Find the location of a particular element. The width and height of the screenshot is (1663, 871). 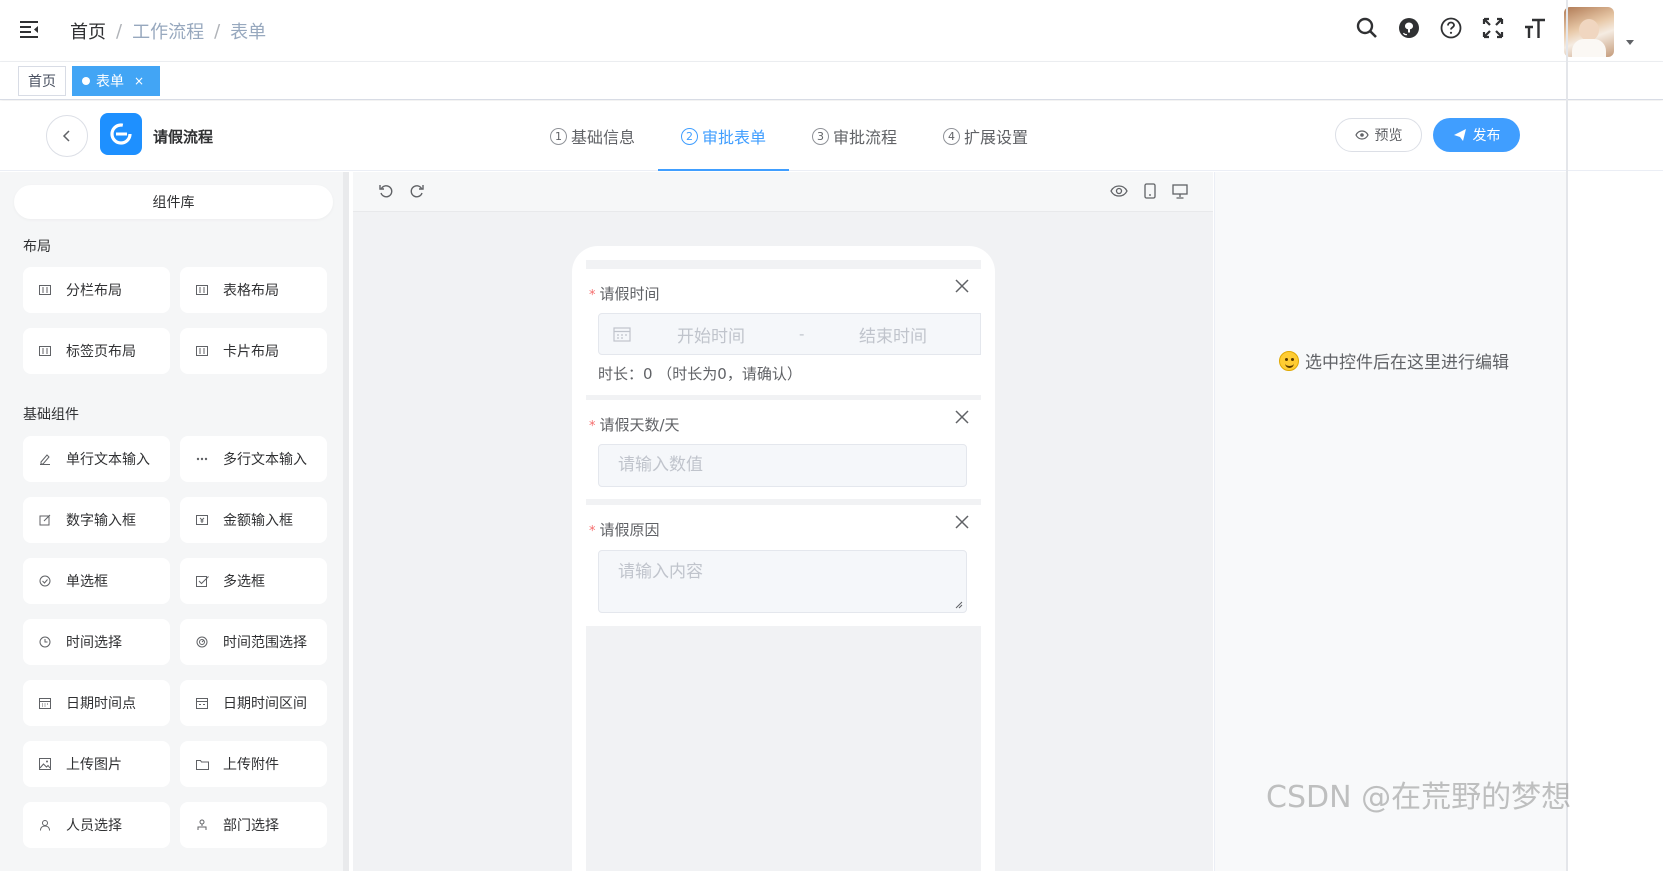

textarea-placeholder: 请输入内容 is located at coordinates (660, 572).